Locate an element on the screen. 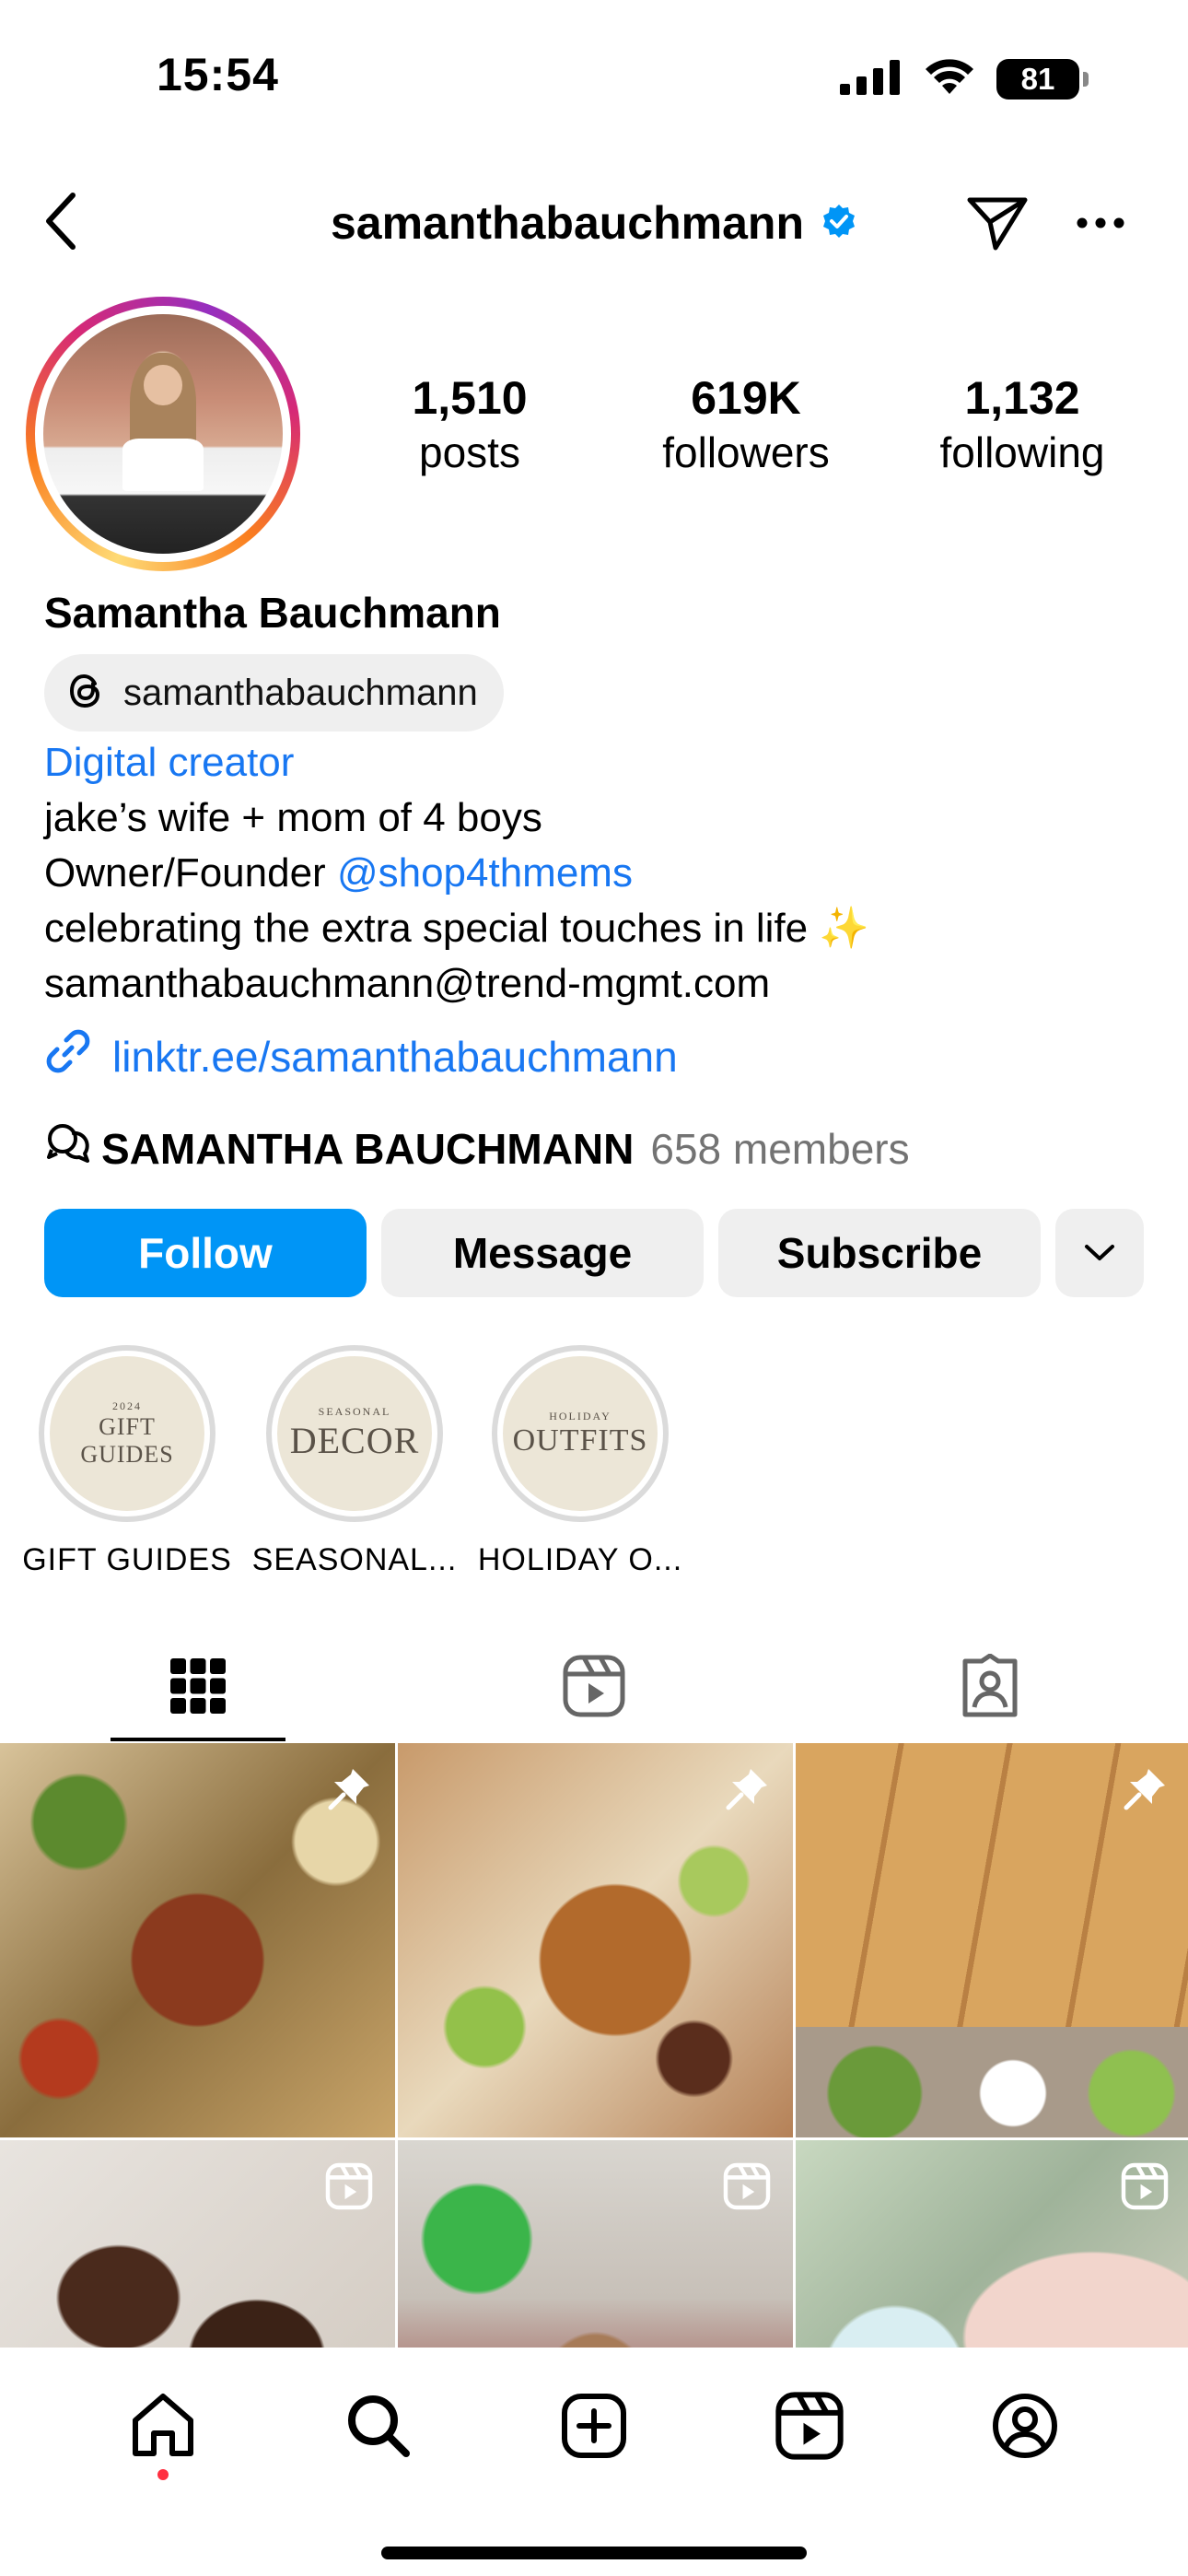  highlight-gift-guides: 2024 GIFT GUIDES GIFT GUIDES is located at coordinates (127, 1461).